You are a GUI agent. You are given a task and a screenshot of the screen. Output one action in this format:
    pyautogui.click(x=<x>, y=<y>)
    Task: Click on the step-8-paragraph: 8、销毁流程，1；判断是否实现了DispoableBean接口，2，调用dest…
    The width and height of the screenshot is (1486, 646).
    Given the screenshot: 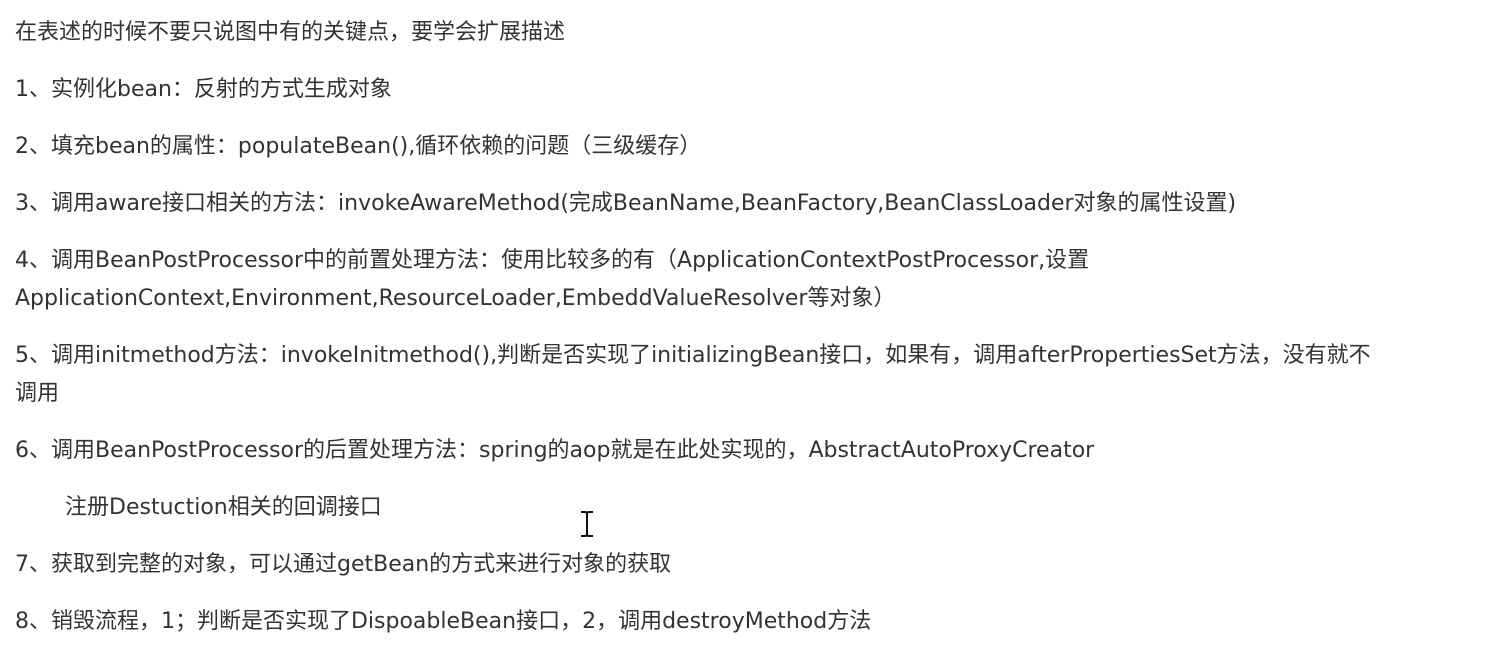 What is the action you would take?
    pyautogui.click(x=443, y=621)
    